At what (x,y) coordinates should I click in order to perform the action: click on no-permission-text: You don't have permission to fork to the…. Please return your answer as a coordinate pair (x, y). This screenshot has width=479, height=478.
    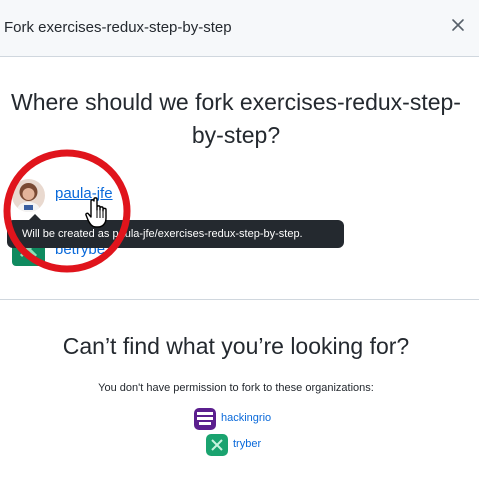
    Looking at the image, I should click on (236, 388).